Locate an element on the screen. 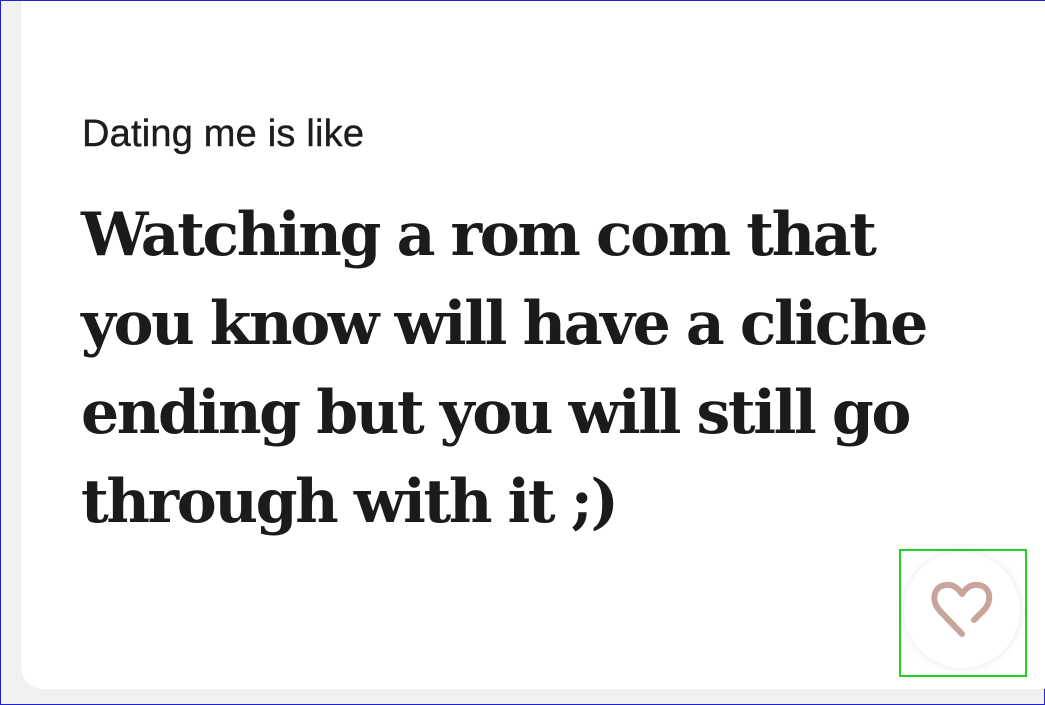 The height and width of the screenshot is (705, 1045). like-button is located at coordinates (962, 610).